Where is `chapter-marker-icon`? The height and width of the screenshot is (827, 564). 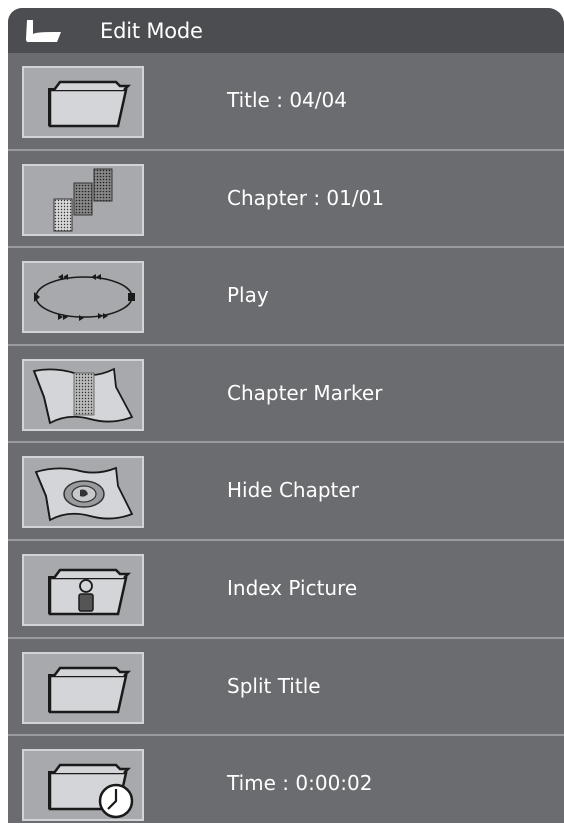
chapter-marker-icon is located at coordinates (83, 396).